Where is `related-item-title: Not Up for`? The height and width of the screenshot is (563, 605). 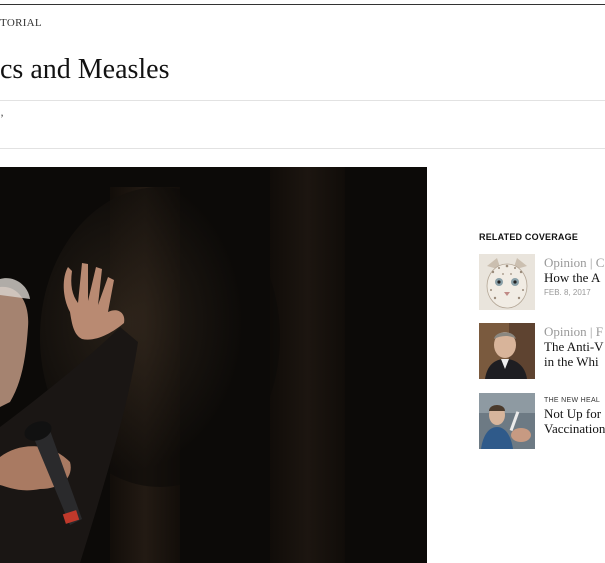 related-item-title: Not Up for is located at coordinates (574, 413).